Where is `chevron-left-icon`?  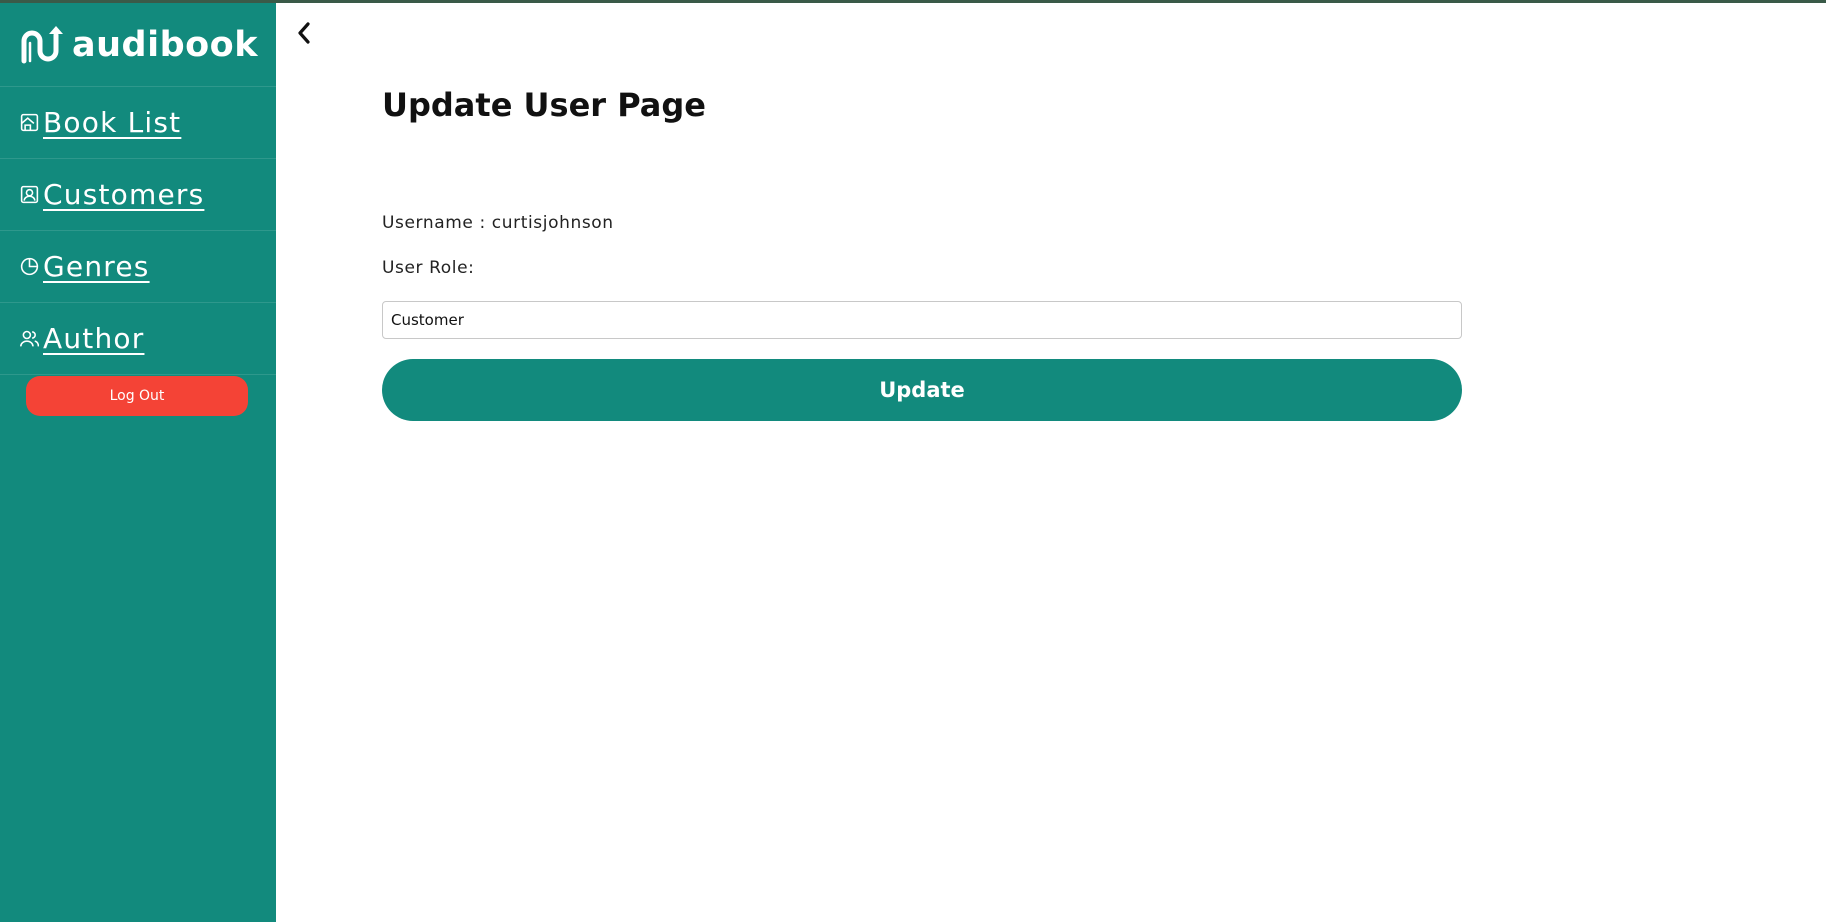
chevron-left-icon is located at coordinates (304, 33).